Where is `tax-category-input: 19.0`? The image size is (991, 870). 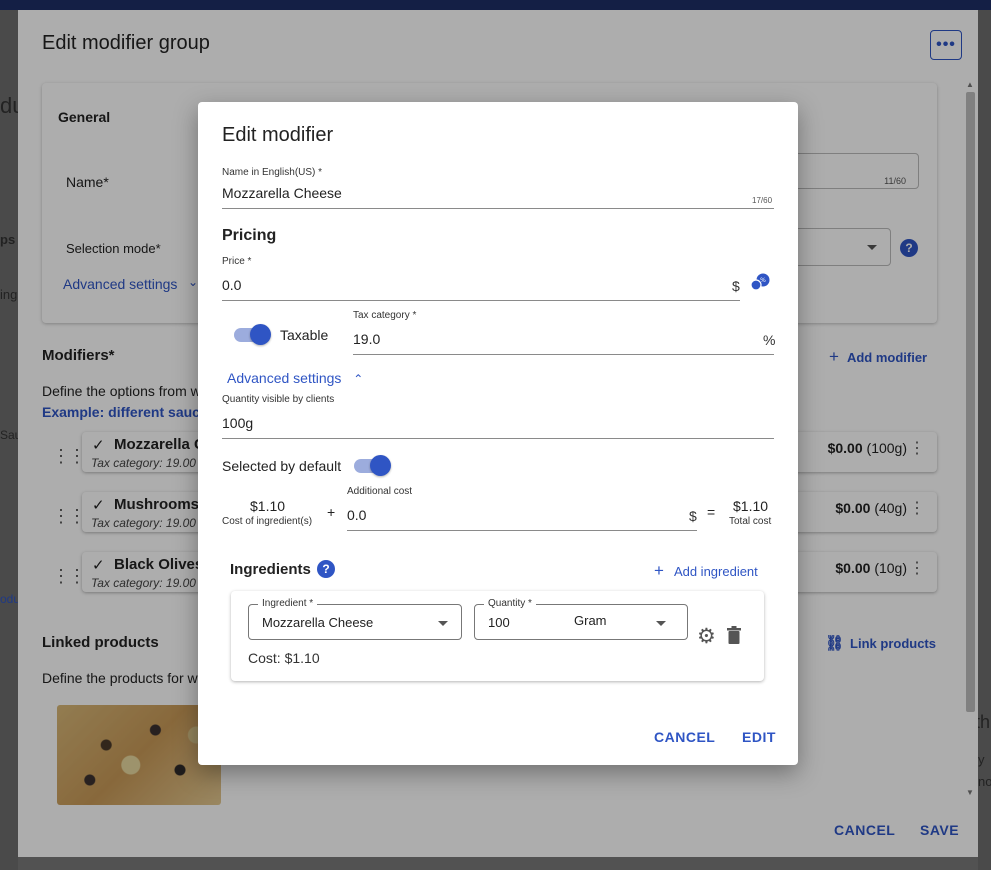
tax-category-input: 19.0 is located at coordinates (366, 339).